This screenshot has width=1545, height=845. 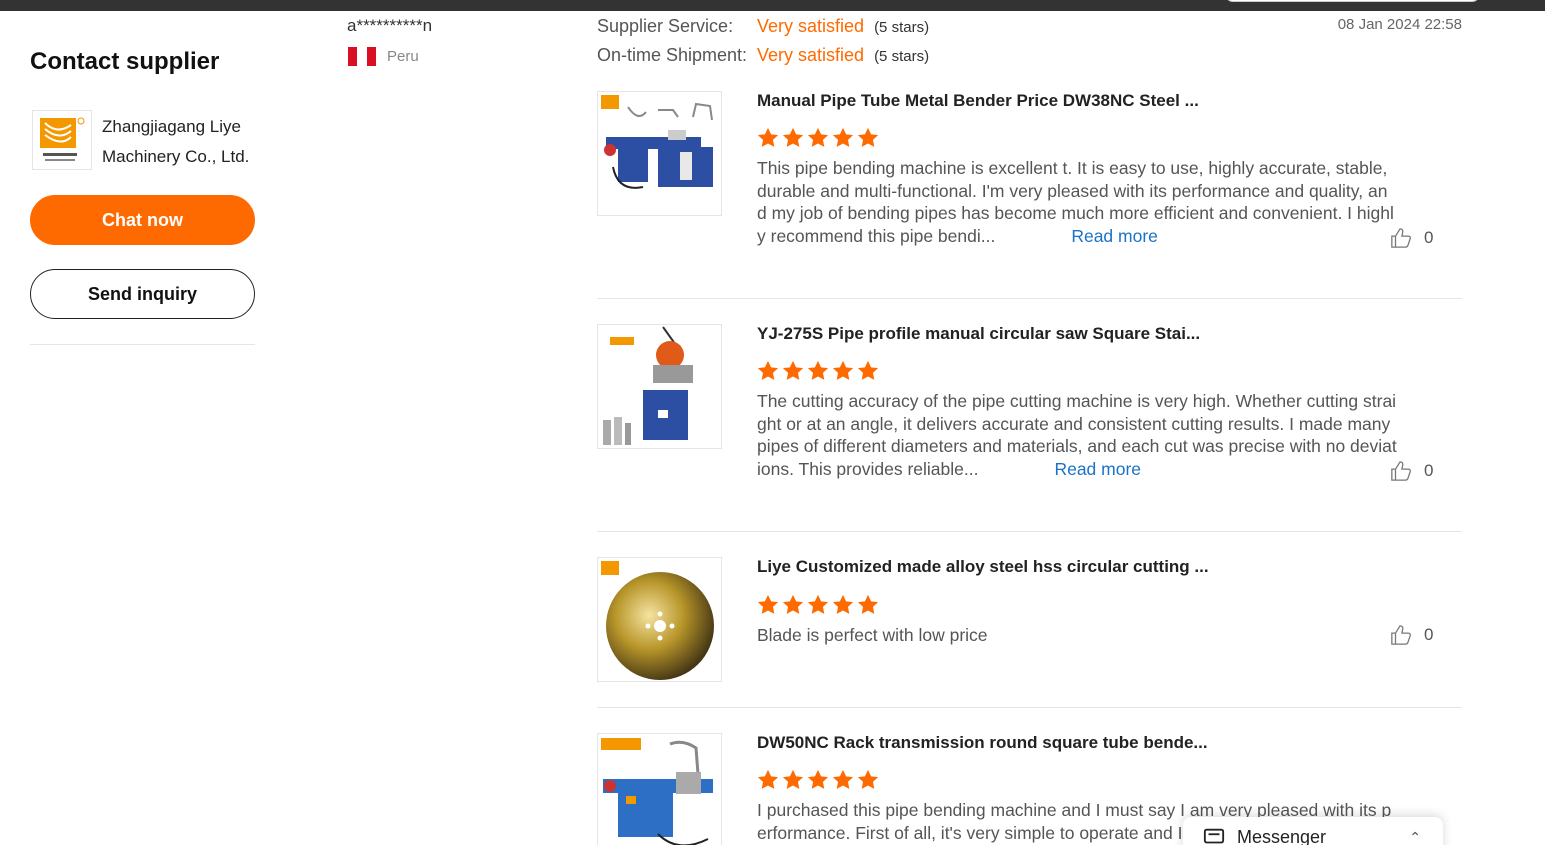 What do you see at coordinates (383, 56) in the screenshot?
I see `reviewer-country: Peru` at bounding box center [383, 56].